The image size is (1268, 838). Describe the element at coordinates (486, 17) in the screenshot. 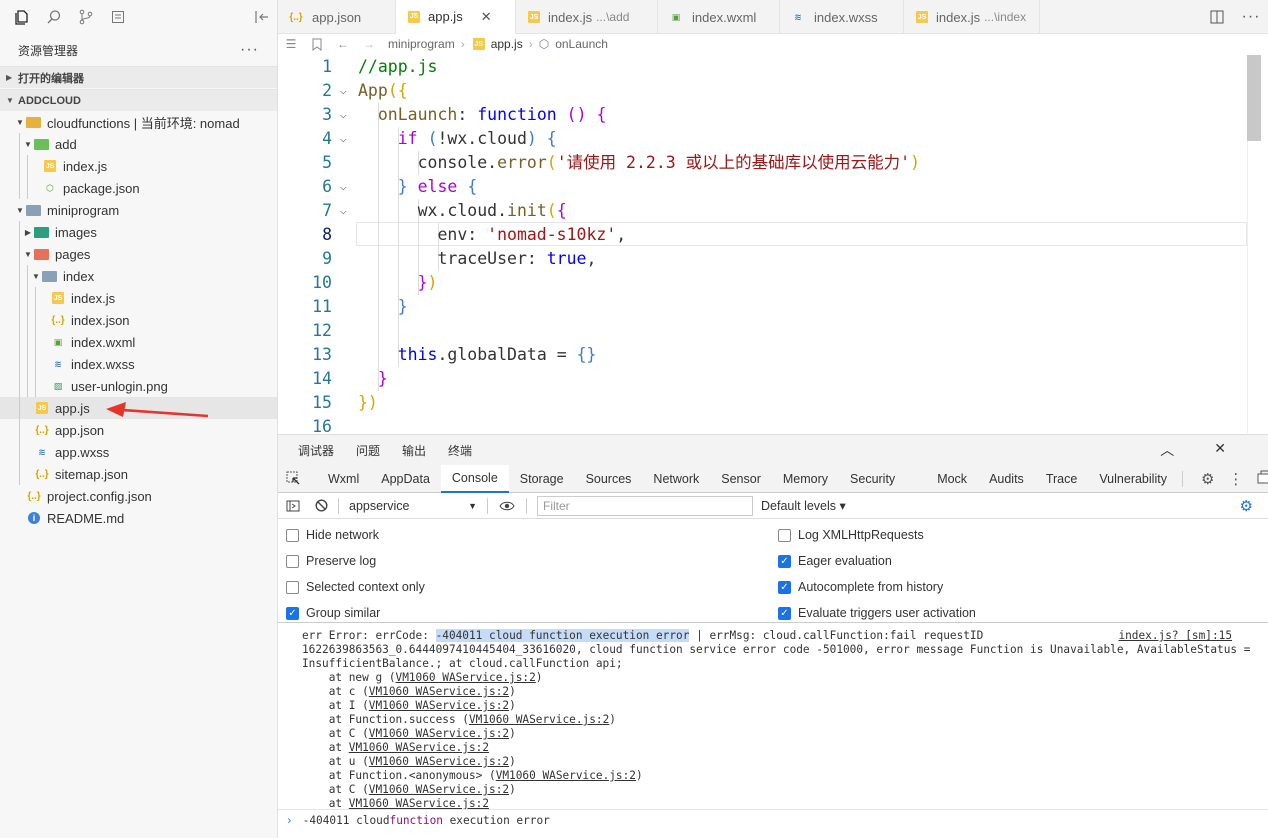

I see `close-tab-icon: ✕` at that location.